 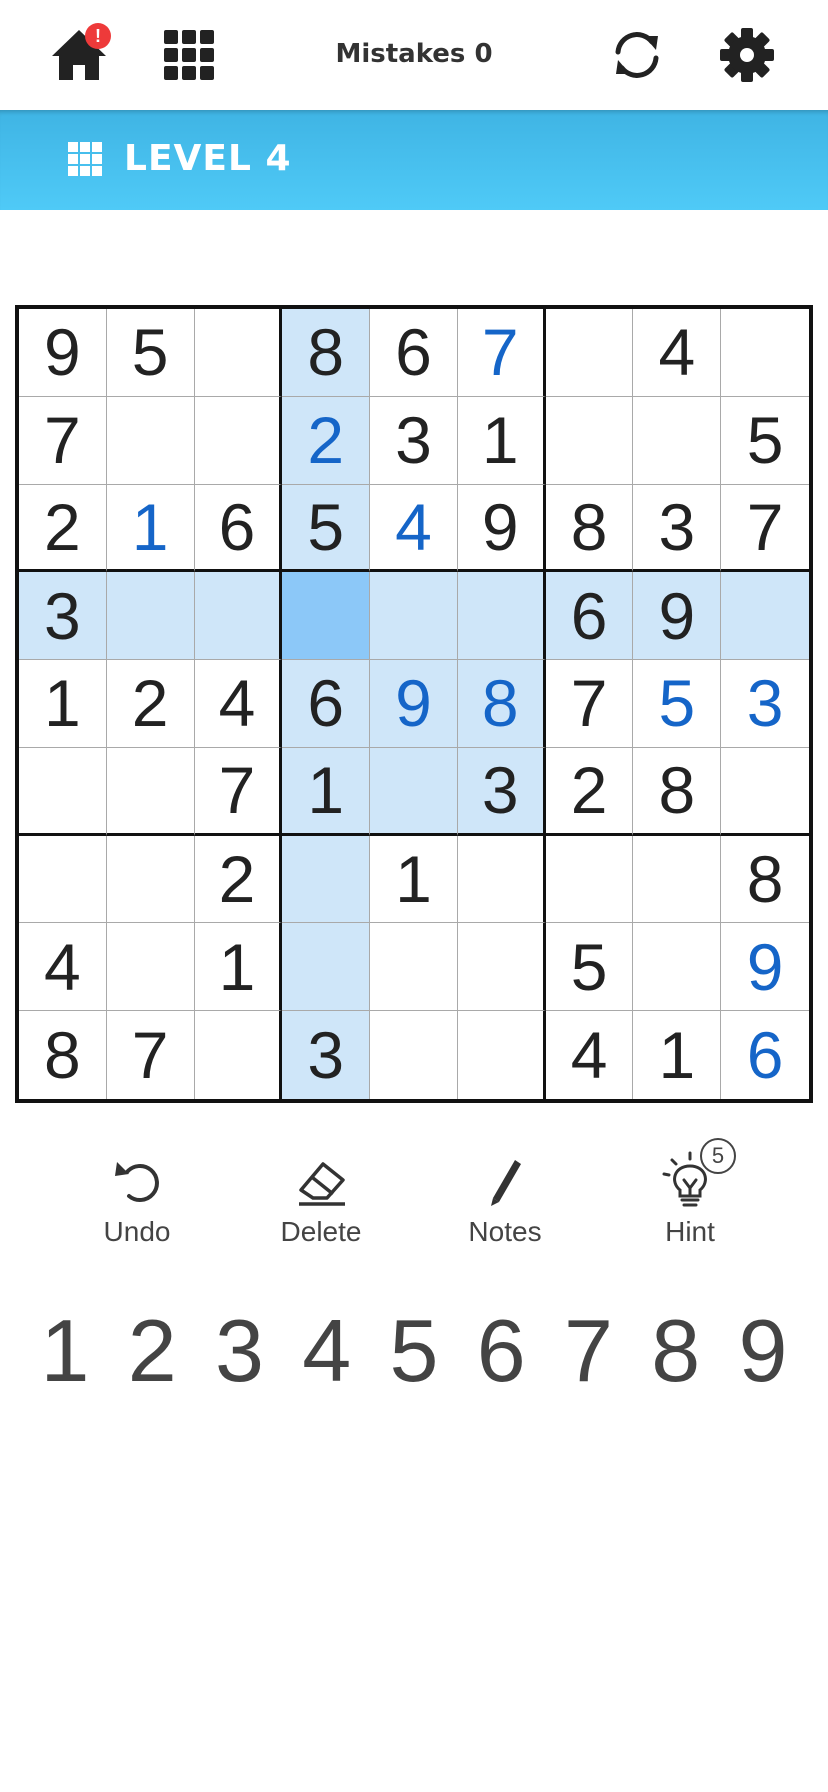 What do you see at coordinates (321, 1205) in the screenshot?
I see `delete-button: Delete` at bounding box center [321, 1205].